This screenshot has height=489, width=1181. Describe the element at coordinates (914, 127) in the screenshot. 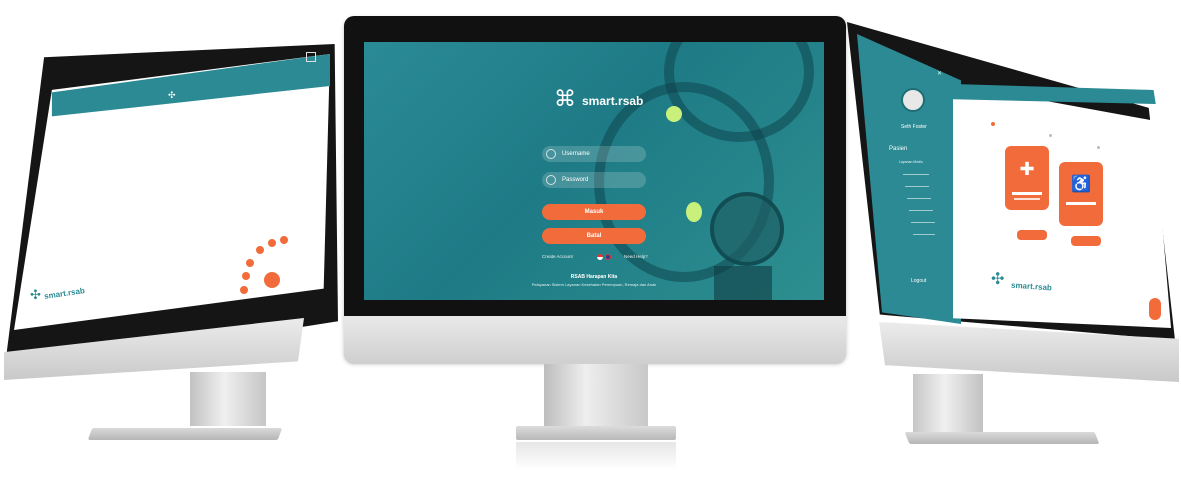

I see `user-name: Seth Foster` at that location.